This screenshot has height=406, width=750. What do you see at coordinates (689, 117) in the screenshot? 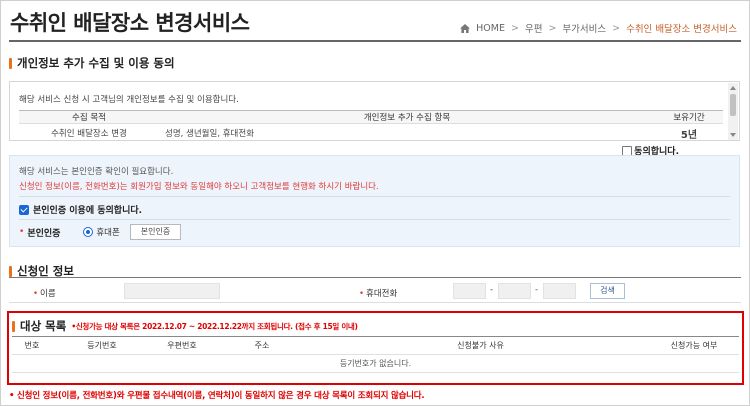
I see `column-header: 보유기간` at bounding box center [689, 117].